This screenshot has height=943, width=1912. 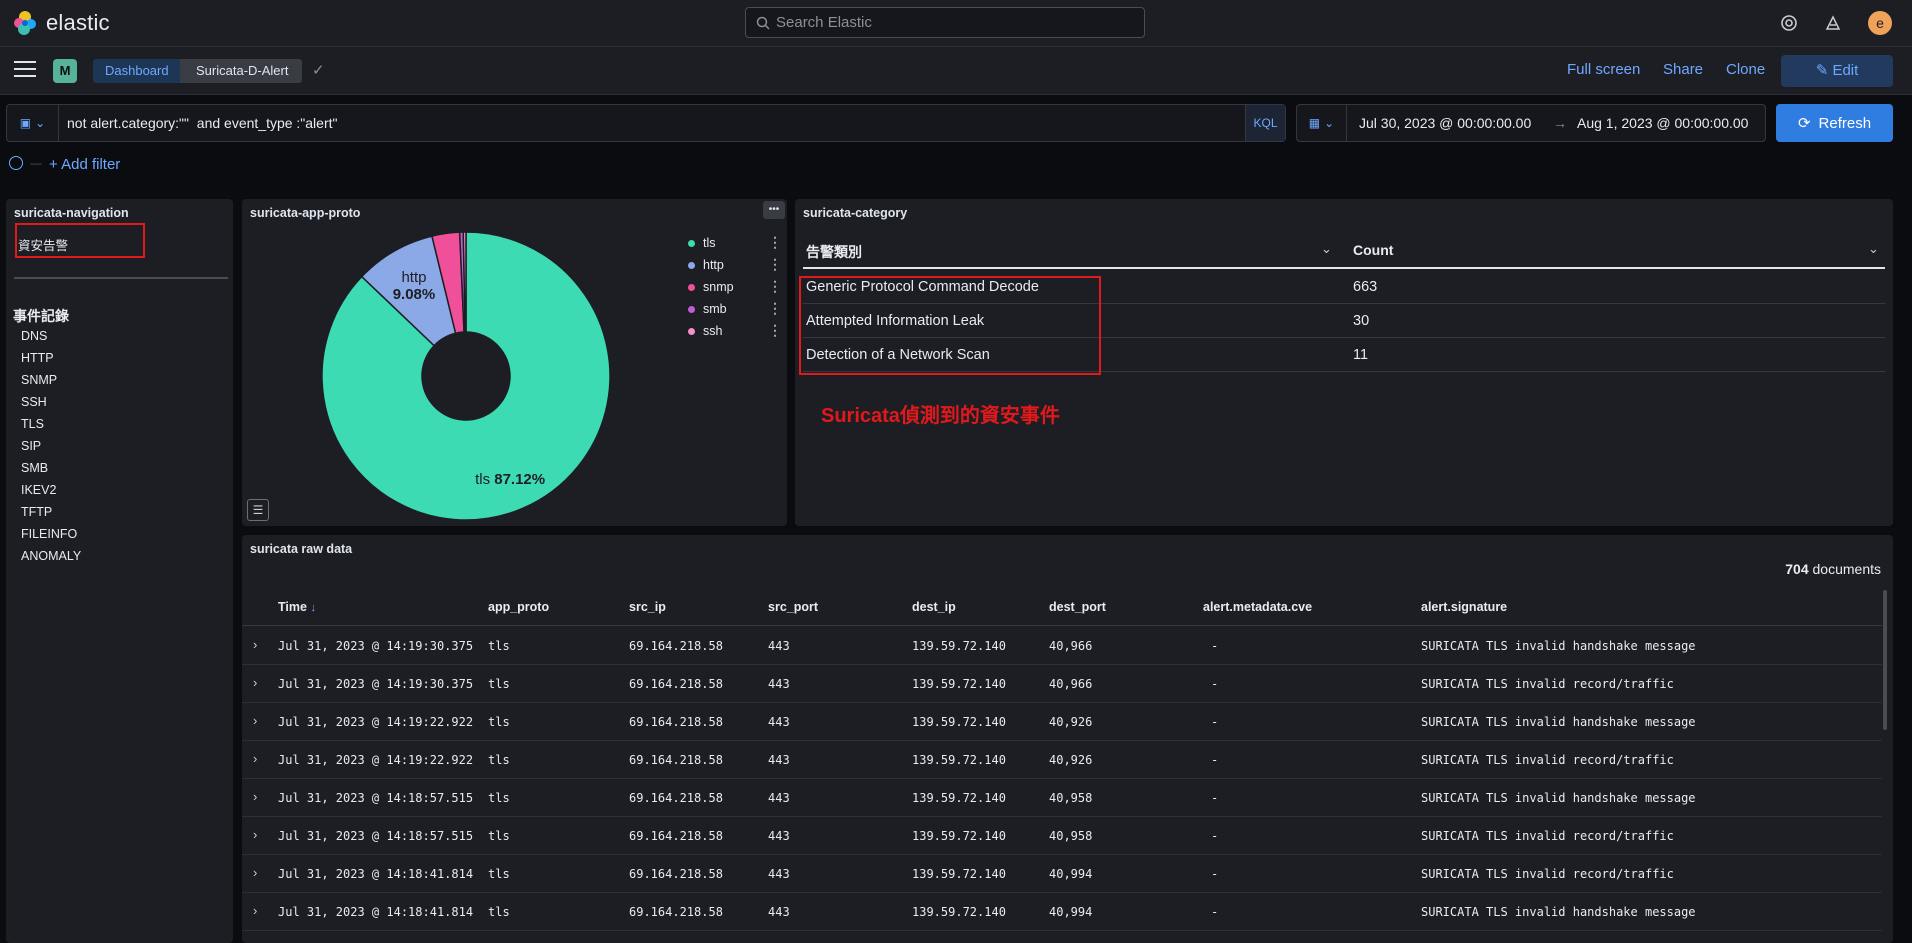 I want to click on breadcrumb-dashboard: Dashboard, so click(x=139, y=71).